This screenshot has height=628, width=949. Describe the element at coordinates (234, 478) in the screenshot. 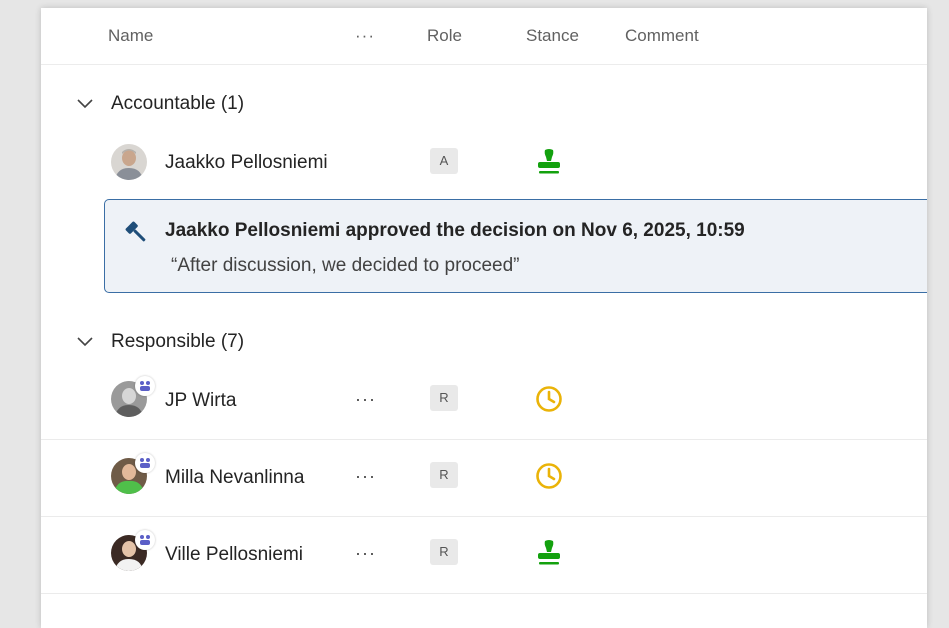

I see `person-name: Milla Nevanlinna` at that location.